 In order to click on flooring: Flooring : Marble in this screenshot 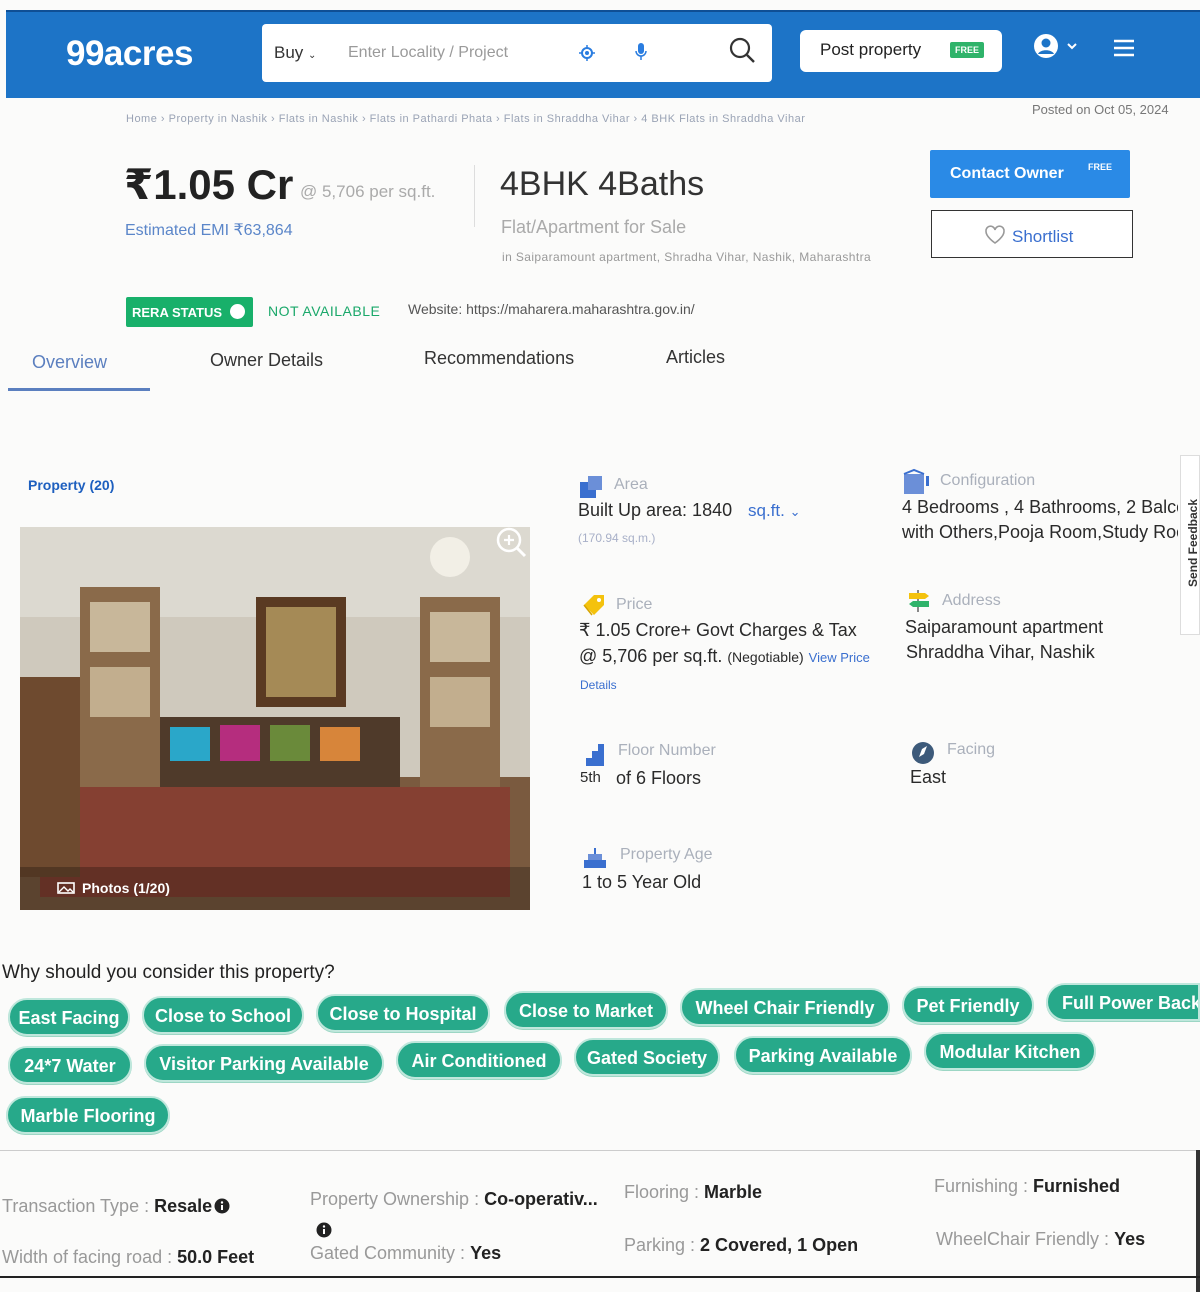, I will do `click(693, 1192)`.